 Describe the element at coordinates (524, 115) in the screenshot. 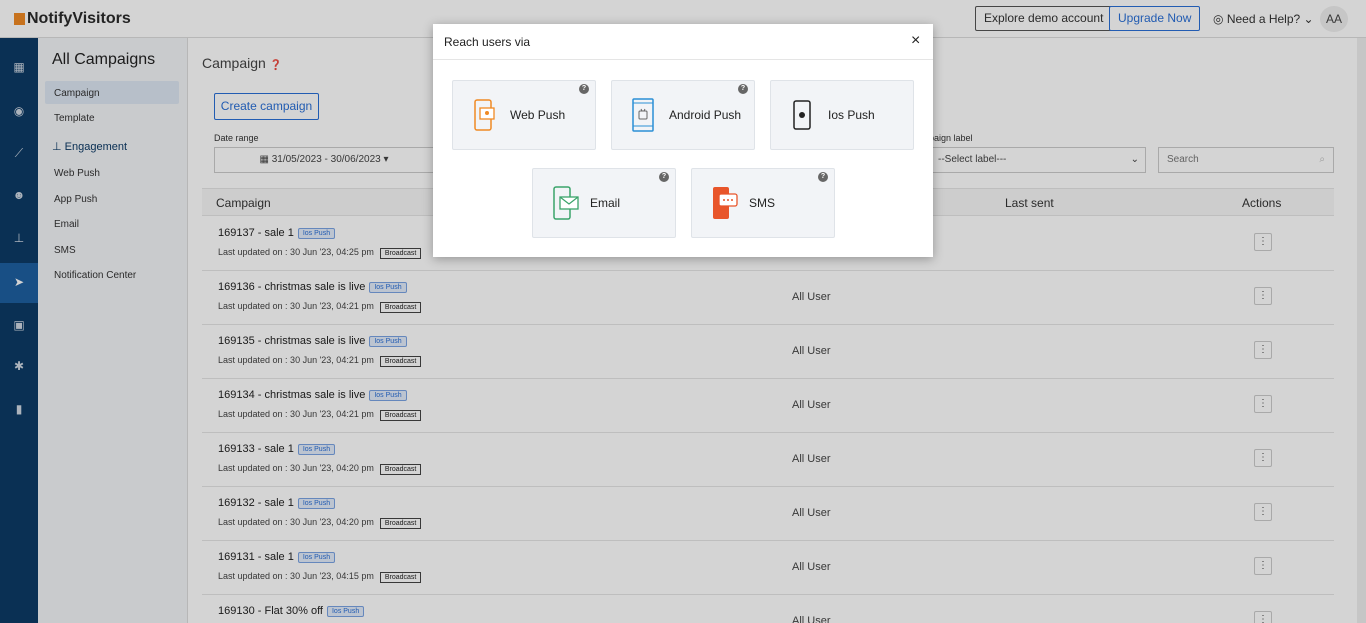

I see `option-web-push: ? Web Push` at that location.